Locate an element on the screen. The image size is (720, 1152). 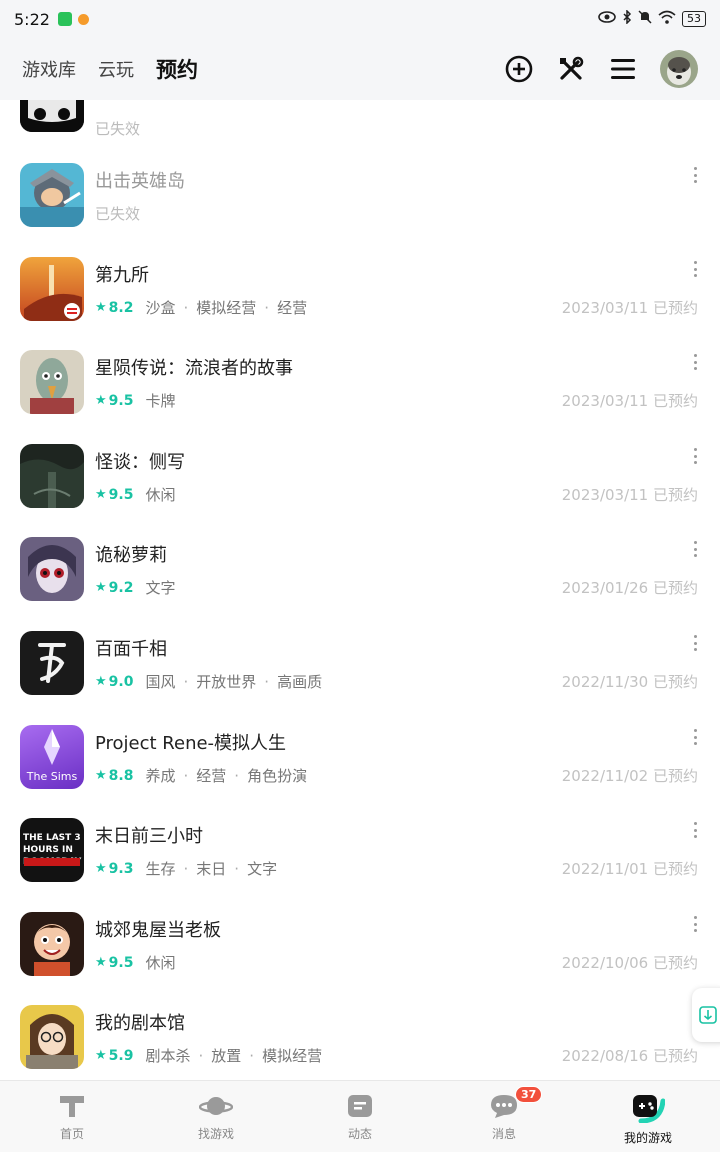
download-float-button is located at coordinates (706, 1015).